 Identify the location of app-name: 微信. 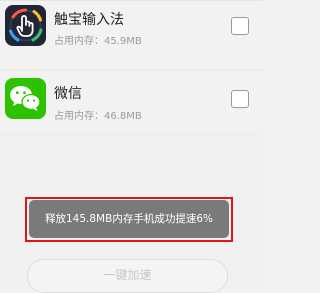
(68, 94).